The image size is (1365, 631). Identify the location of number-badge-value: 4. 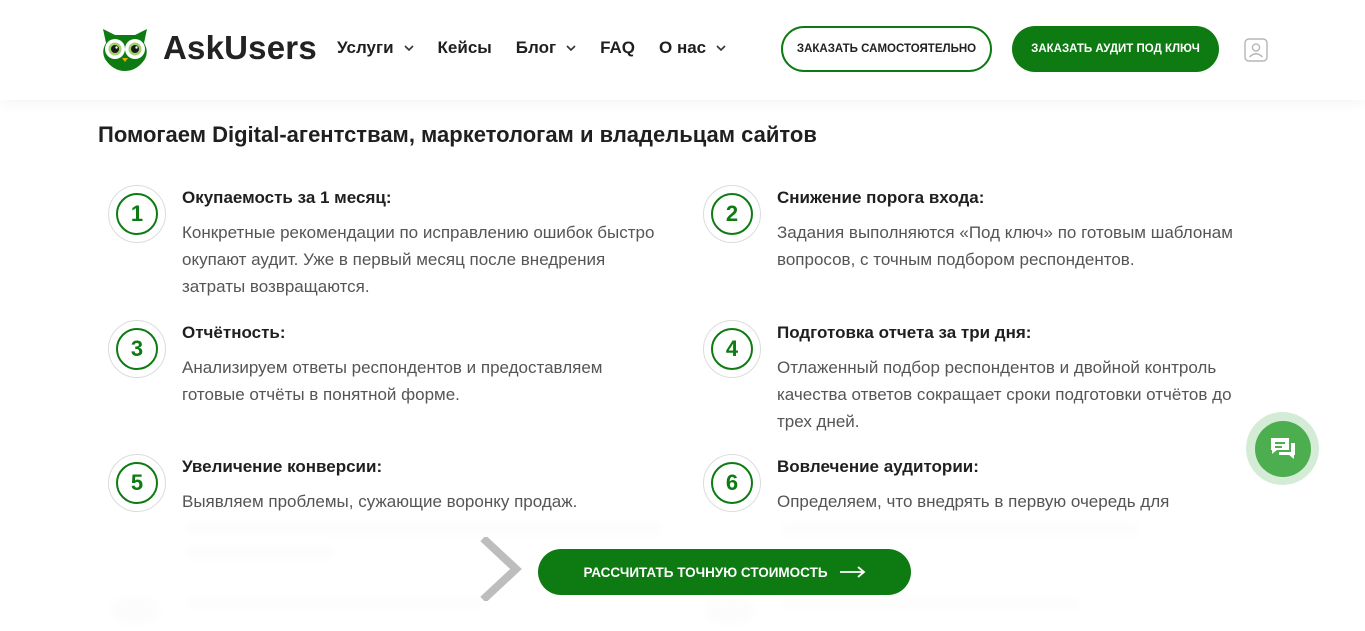
(732, 349).